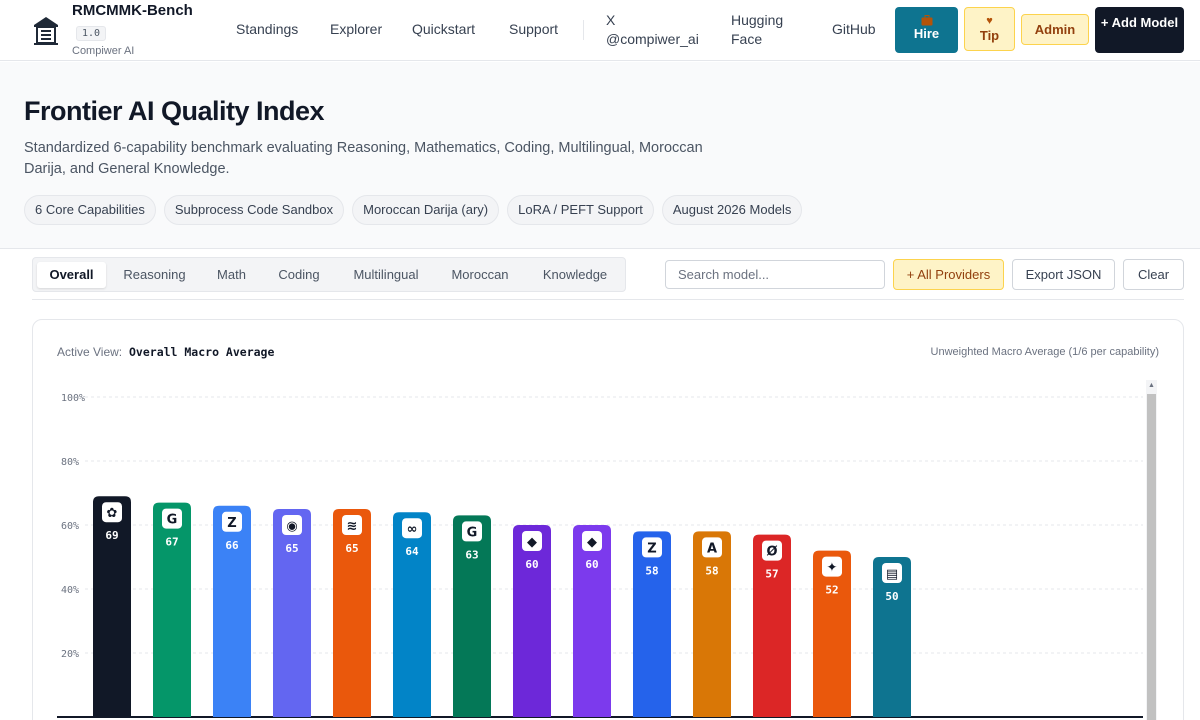 Image resolution: width=1200 pixels, height=720 pixels. Describe the element at coordinates (712, 548) in the screenshot. I see `provider-glyph: A` at that location.